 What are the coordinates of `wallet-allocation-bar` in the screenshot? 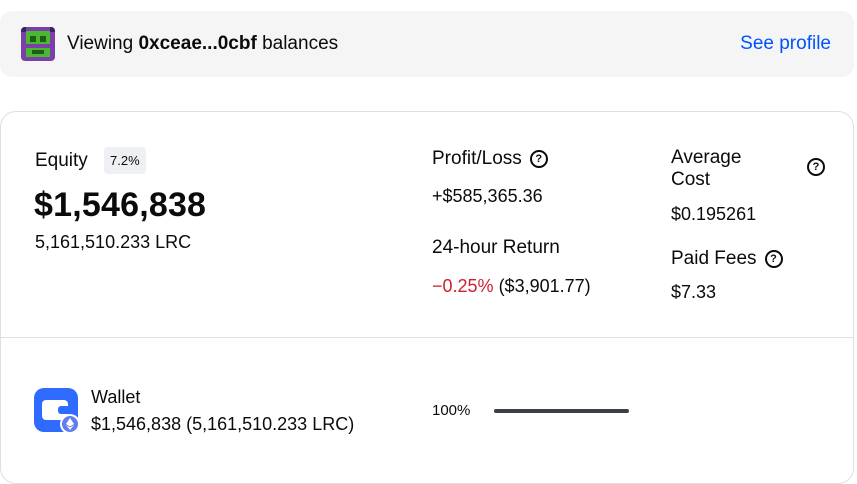 It's located at (561, 411).